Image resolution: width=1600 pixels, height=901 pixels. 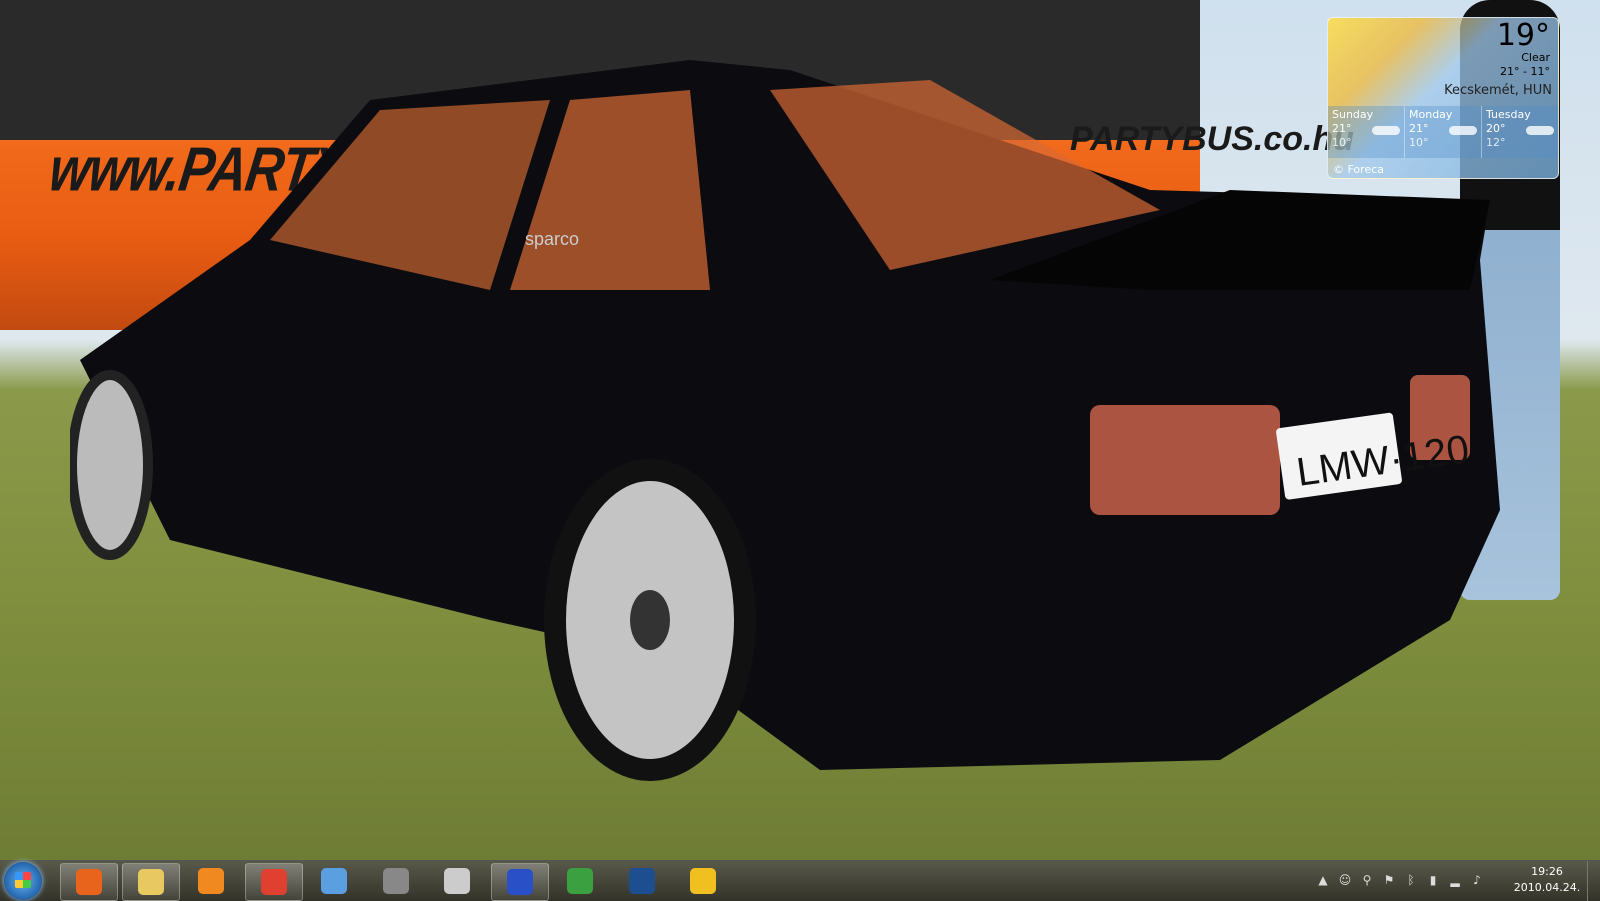 I want to click on winamp-icon, so click(x=395, y=881).